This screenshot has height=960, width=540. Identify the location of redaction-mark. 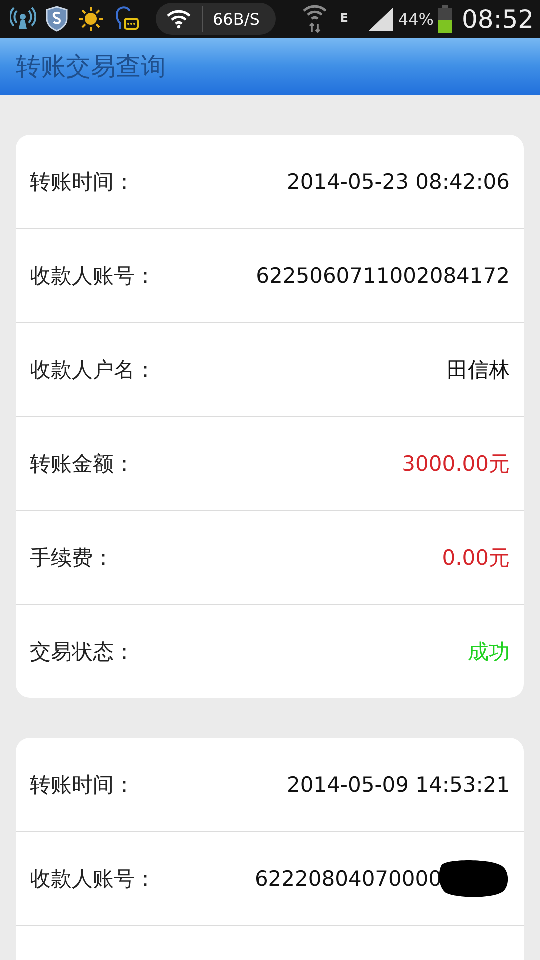
(474, 878).